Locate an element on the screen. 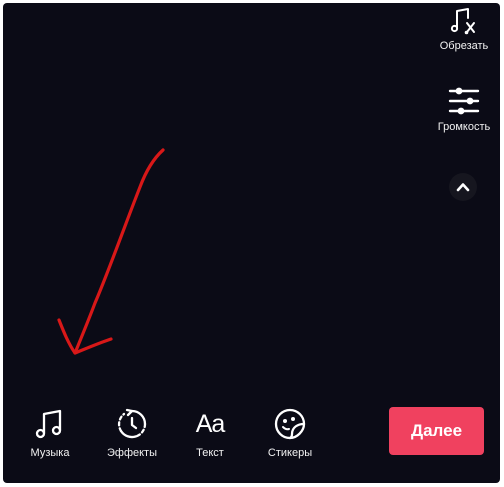  music-tool: Музыка is located at coordinates (50, 433).